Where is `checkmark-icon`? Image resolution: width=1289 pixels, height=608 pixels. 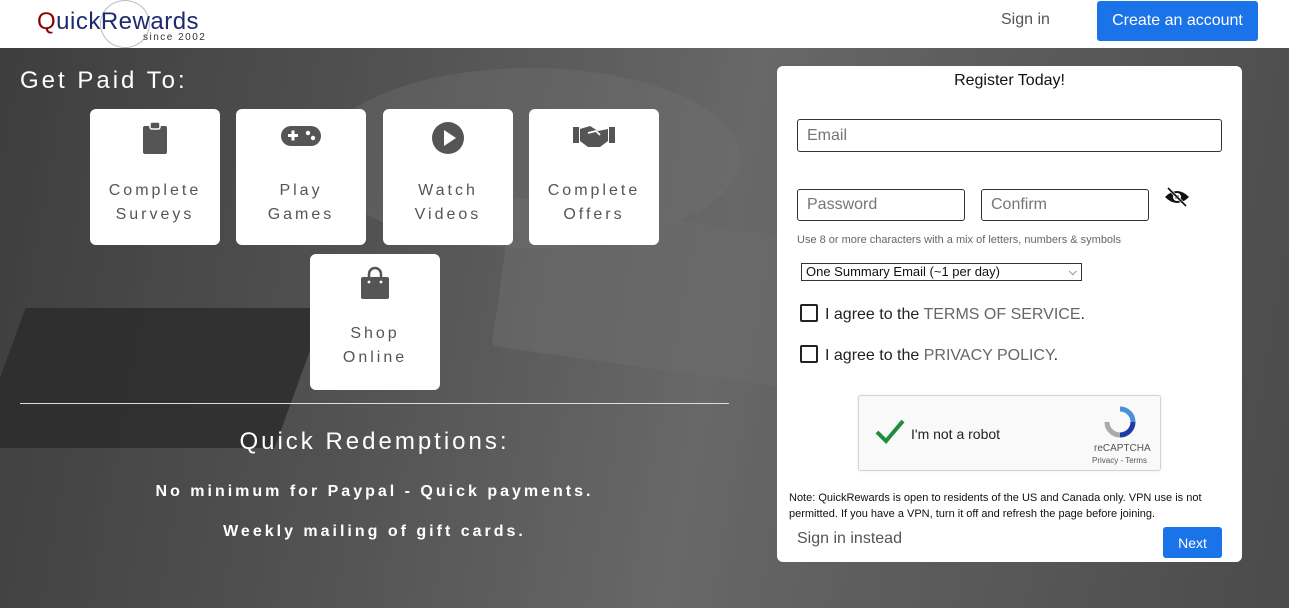 checkmark-icon is located at coordinates (890, 431).